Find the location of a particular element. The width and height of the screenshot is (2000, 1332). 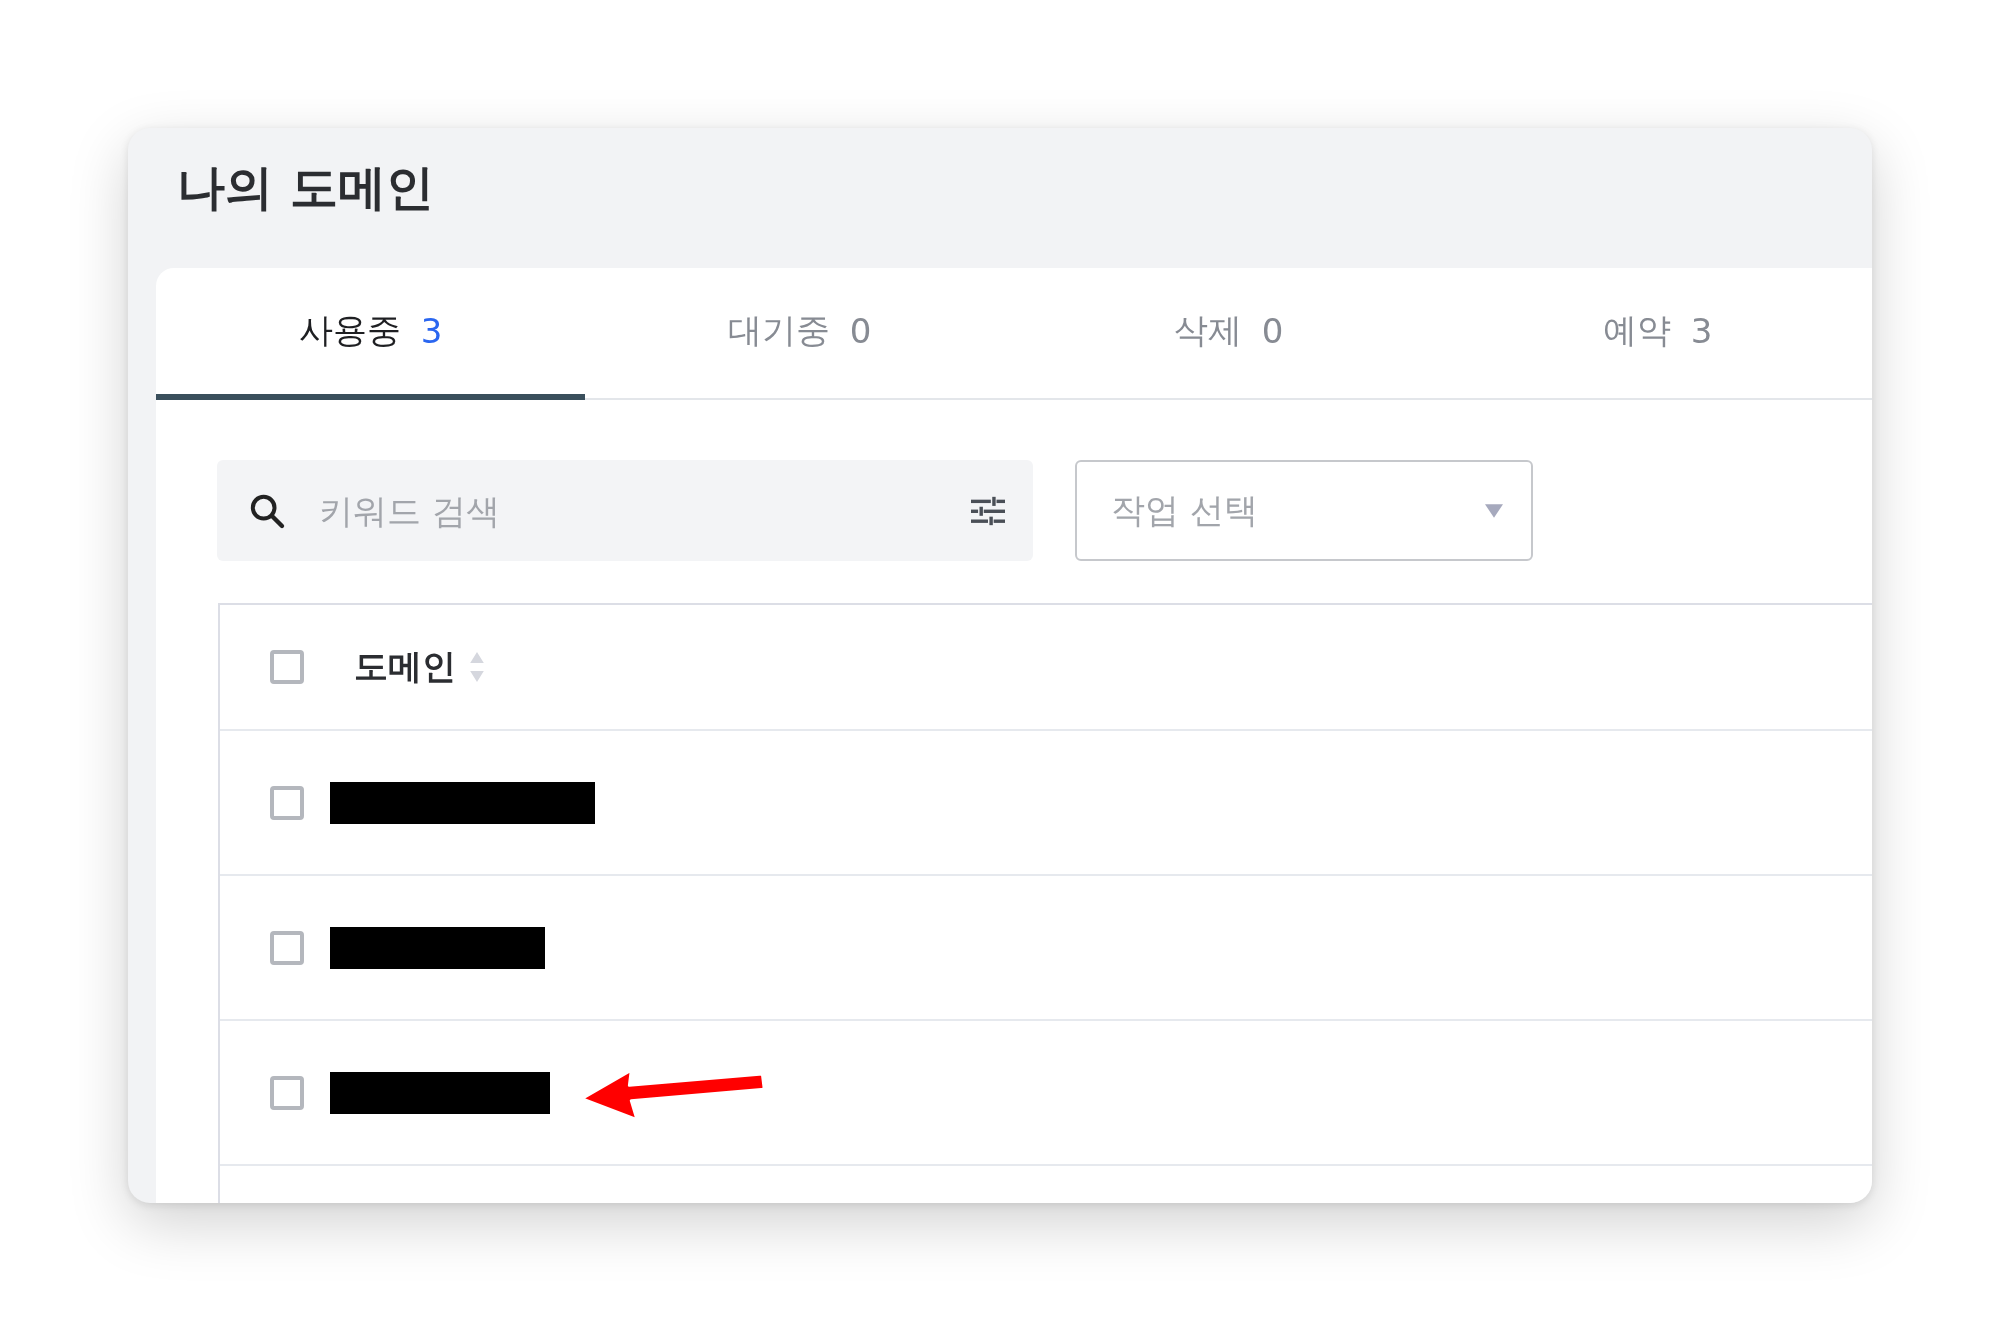

search-field: 키워드 검색 is located at coordinates (625, 510).